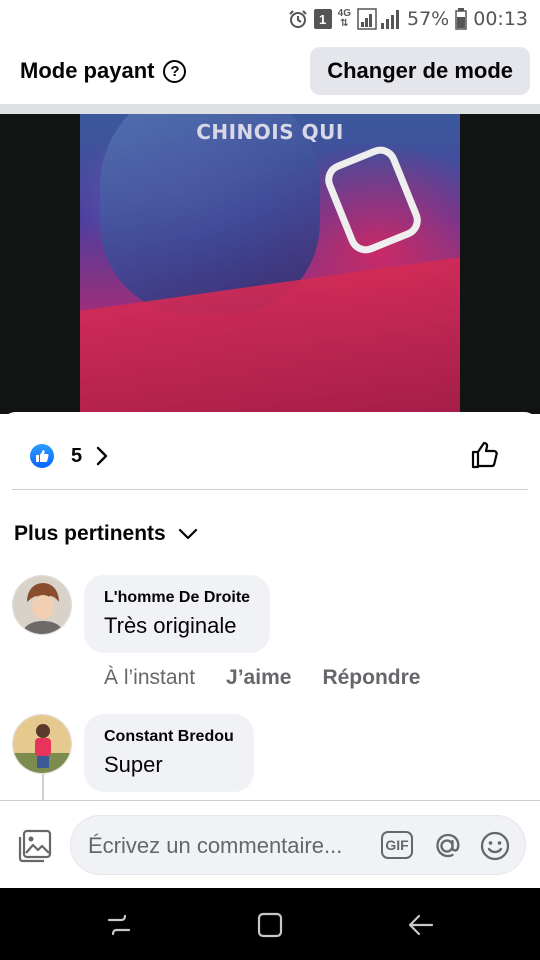 This screenshot has width=540, height=960. What do you see at coordinates (102, 456) in the screenshot?
I see `chevron-right-icon` at bounding box center [102, 456].